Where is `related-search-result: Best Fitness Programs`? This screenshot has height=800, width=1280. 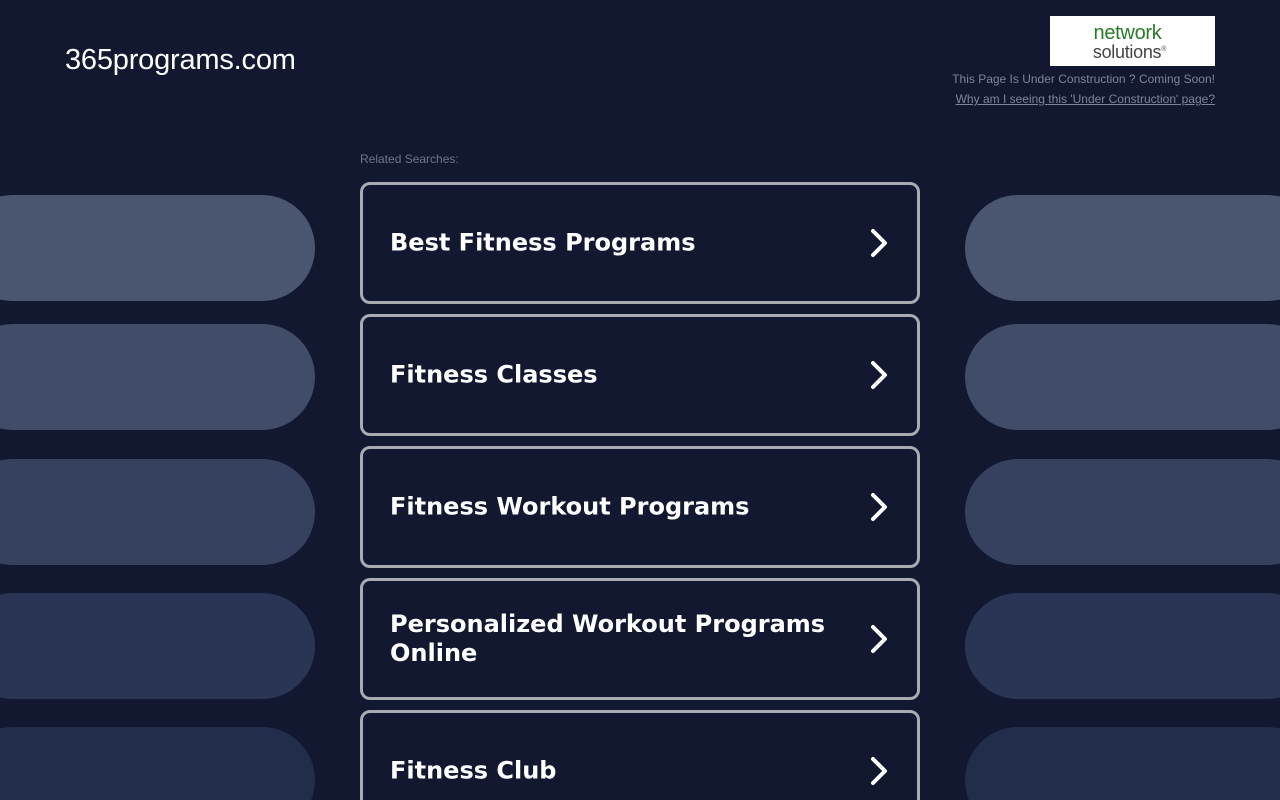
related-search-result: Best Fitness Programs is located at coordinates (640, 243).